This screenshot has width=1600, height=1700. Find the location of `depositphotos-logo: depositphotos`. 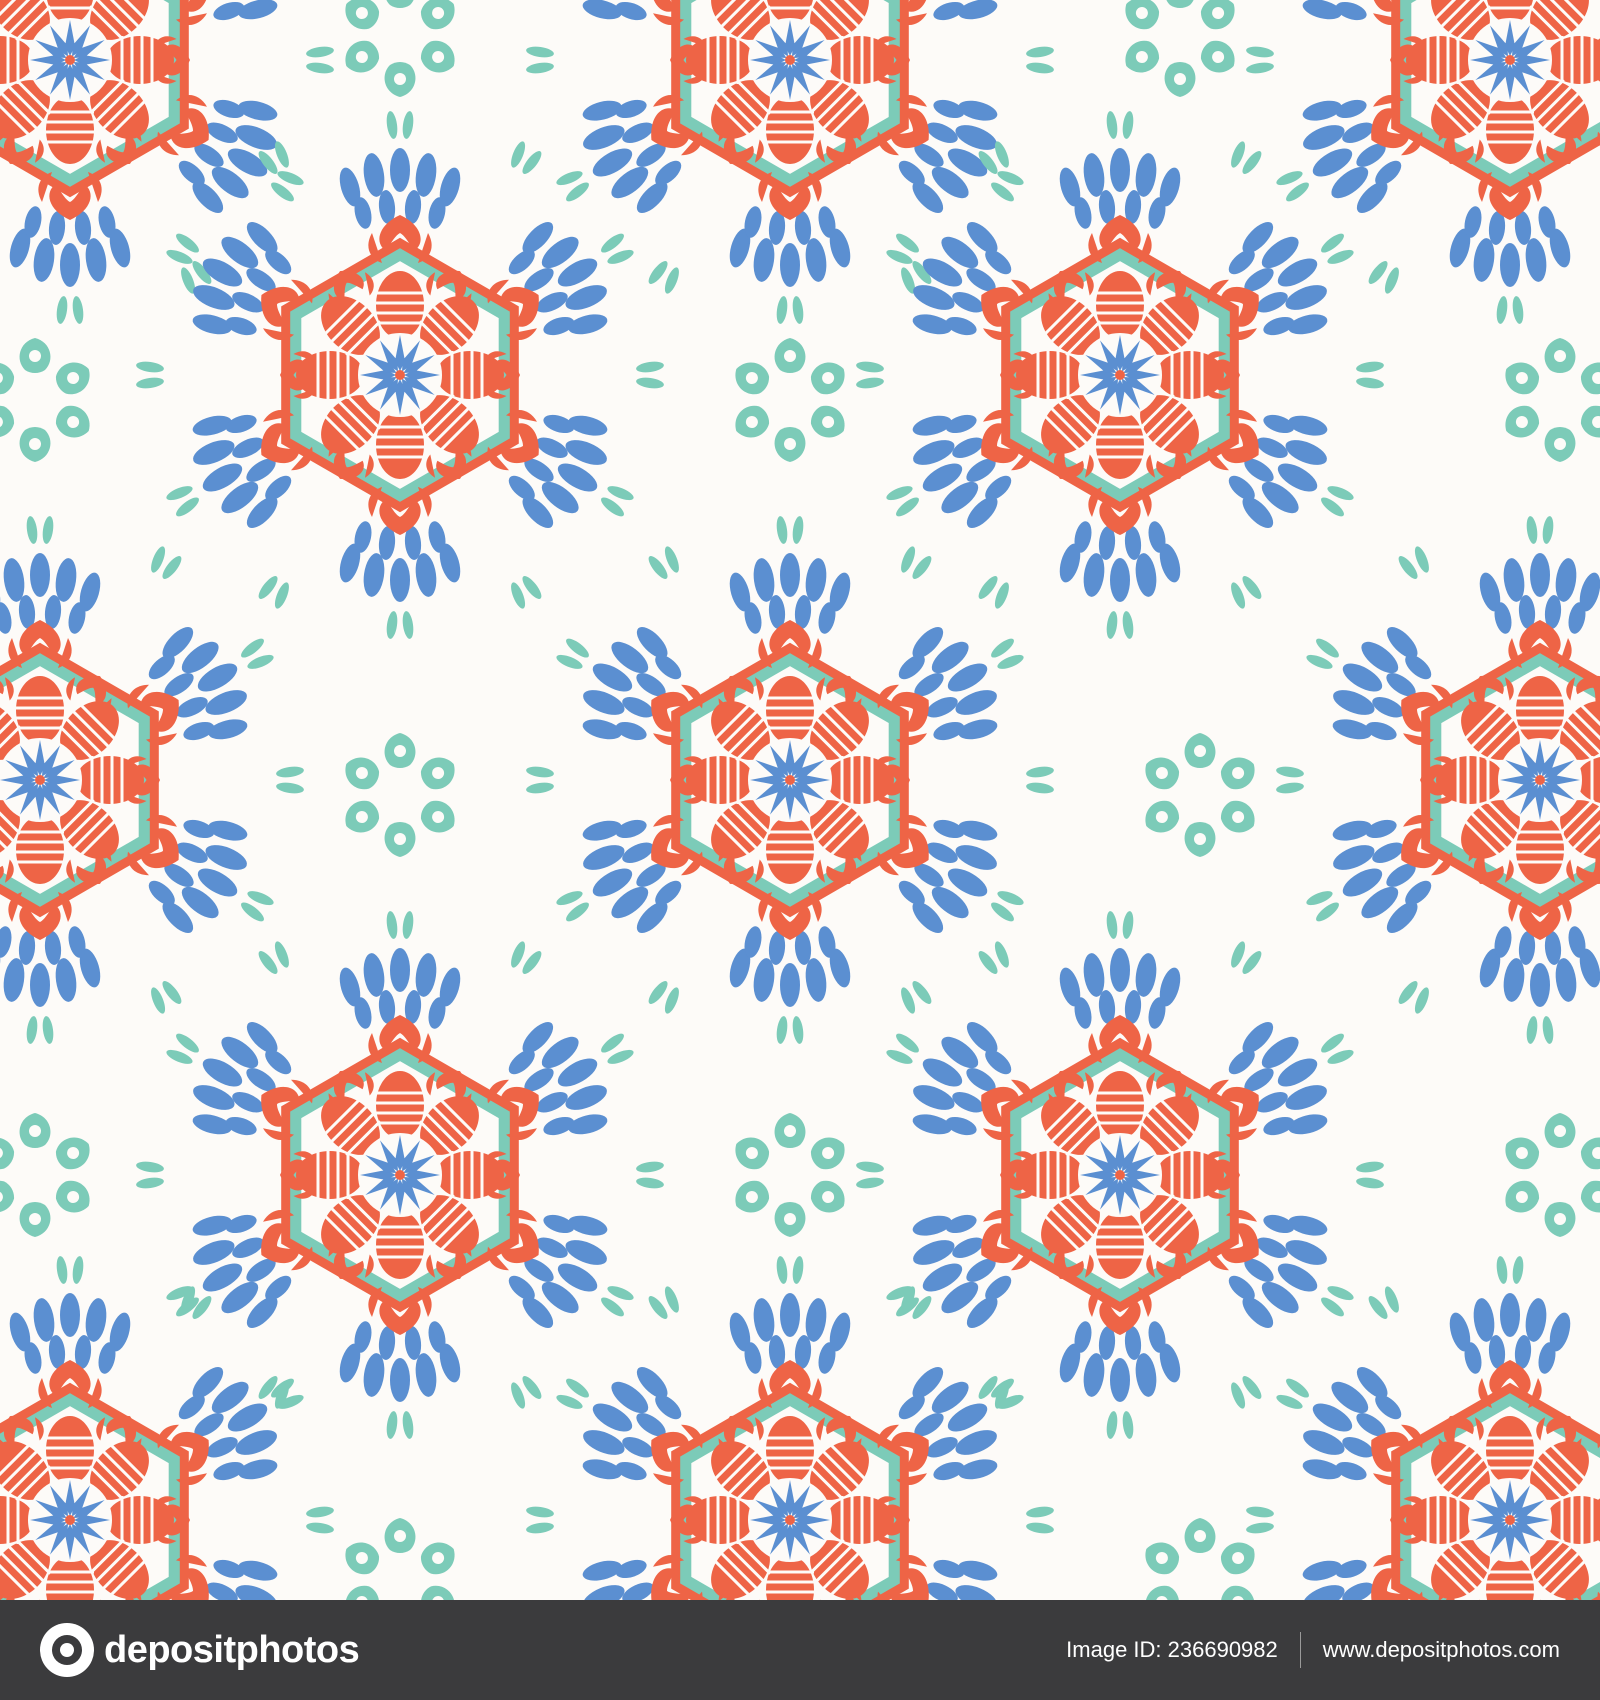

depositphotos-logo: depositphotos is located at coordinates (200, 1650).